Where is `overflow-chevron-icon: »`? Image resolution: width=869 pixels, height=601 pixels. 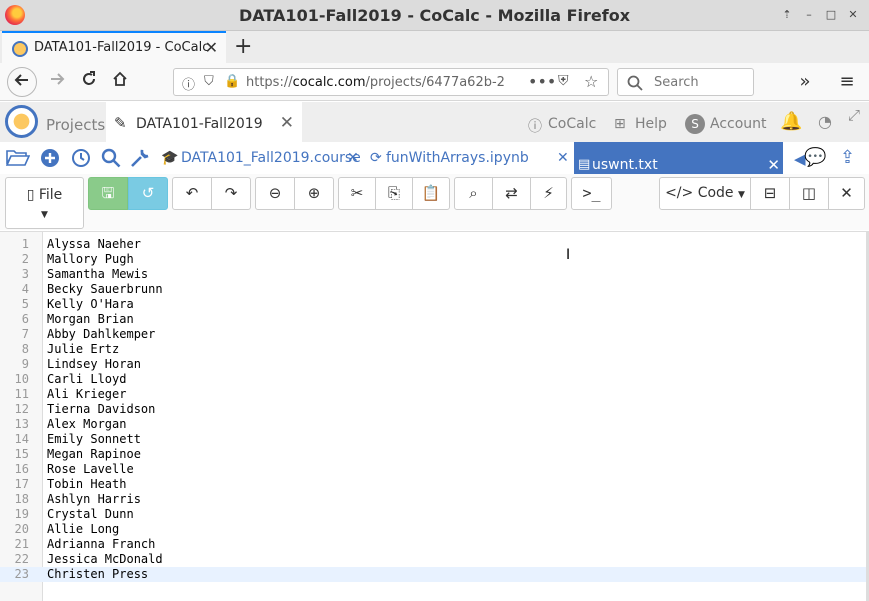 overflow-chevron-icon: » is located at coordinates (805, 82).